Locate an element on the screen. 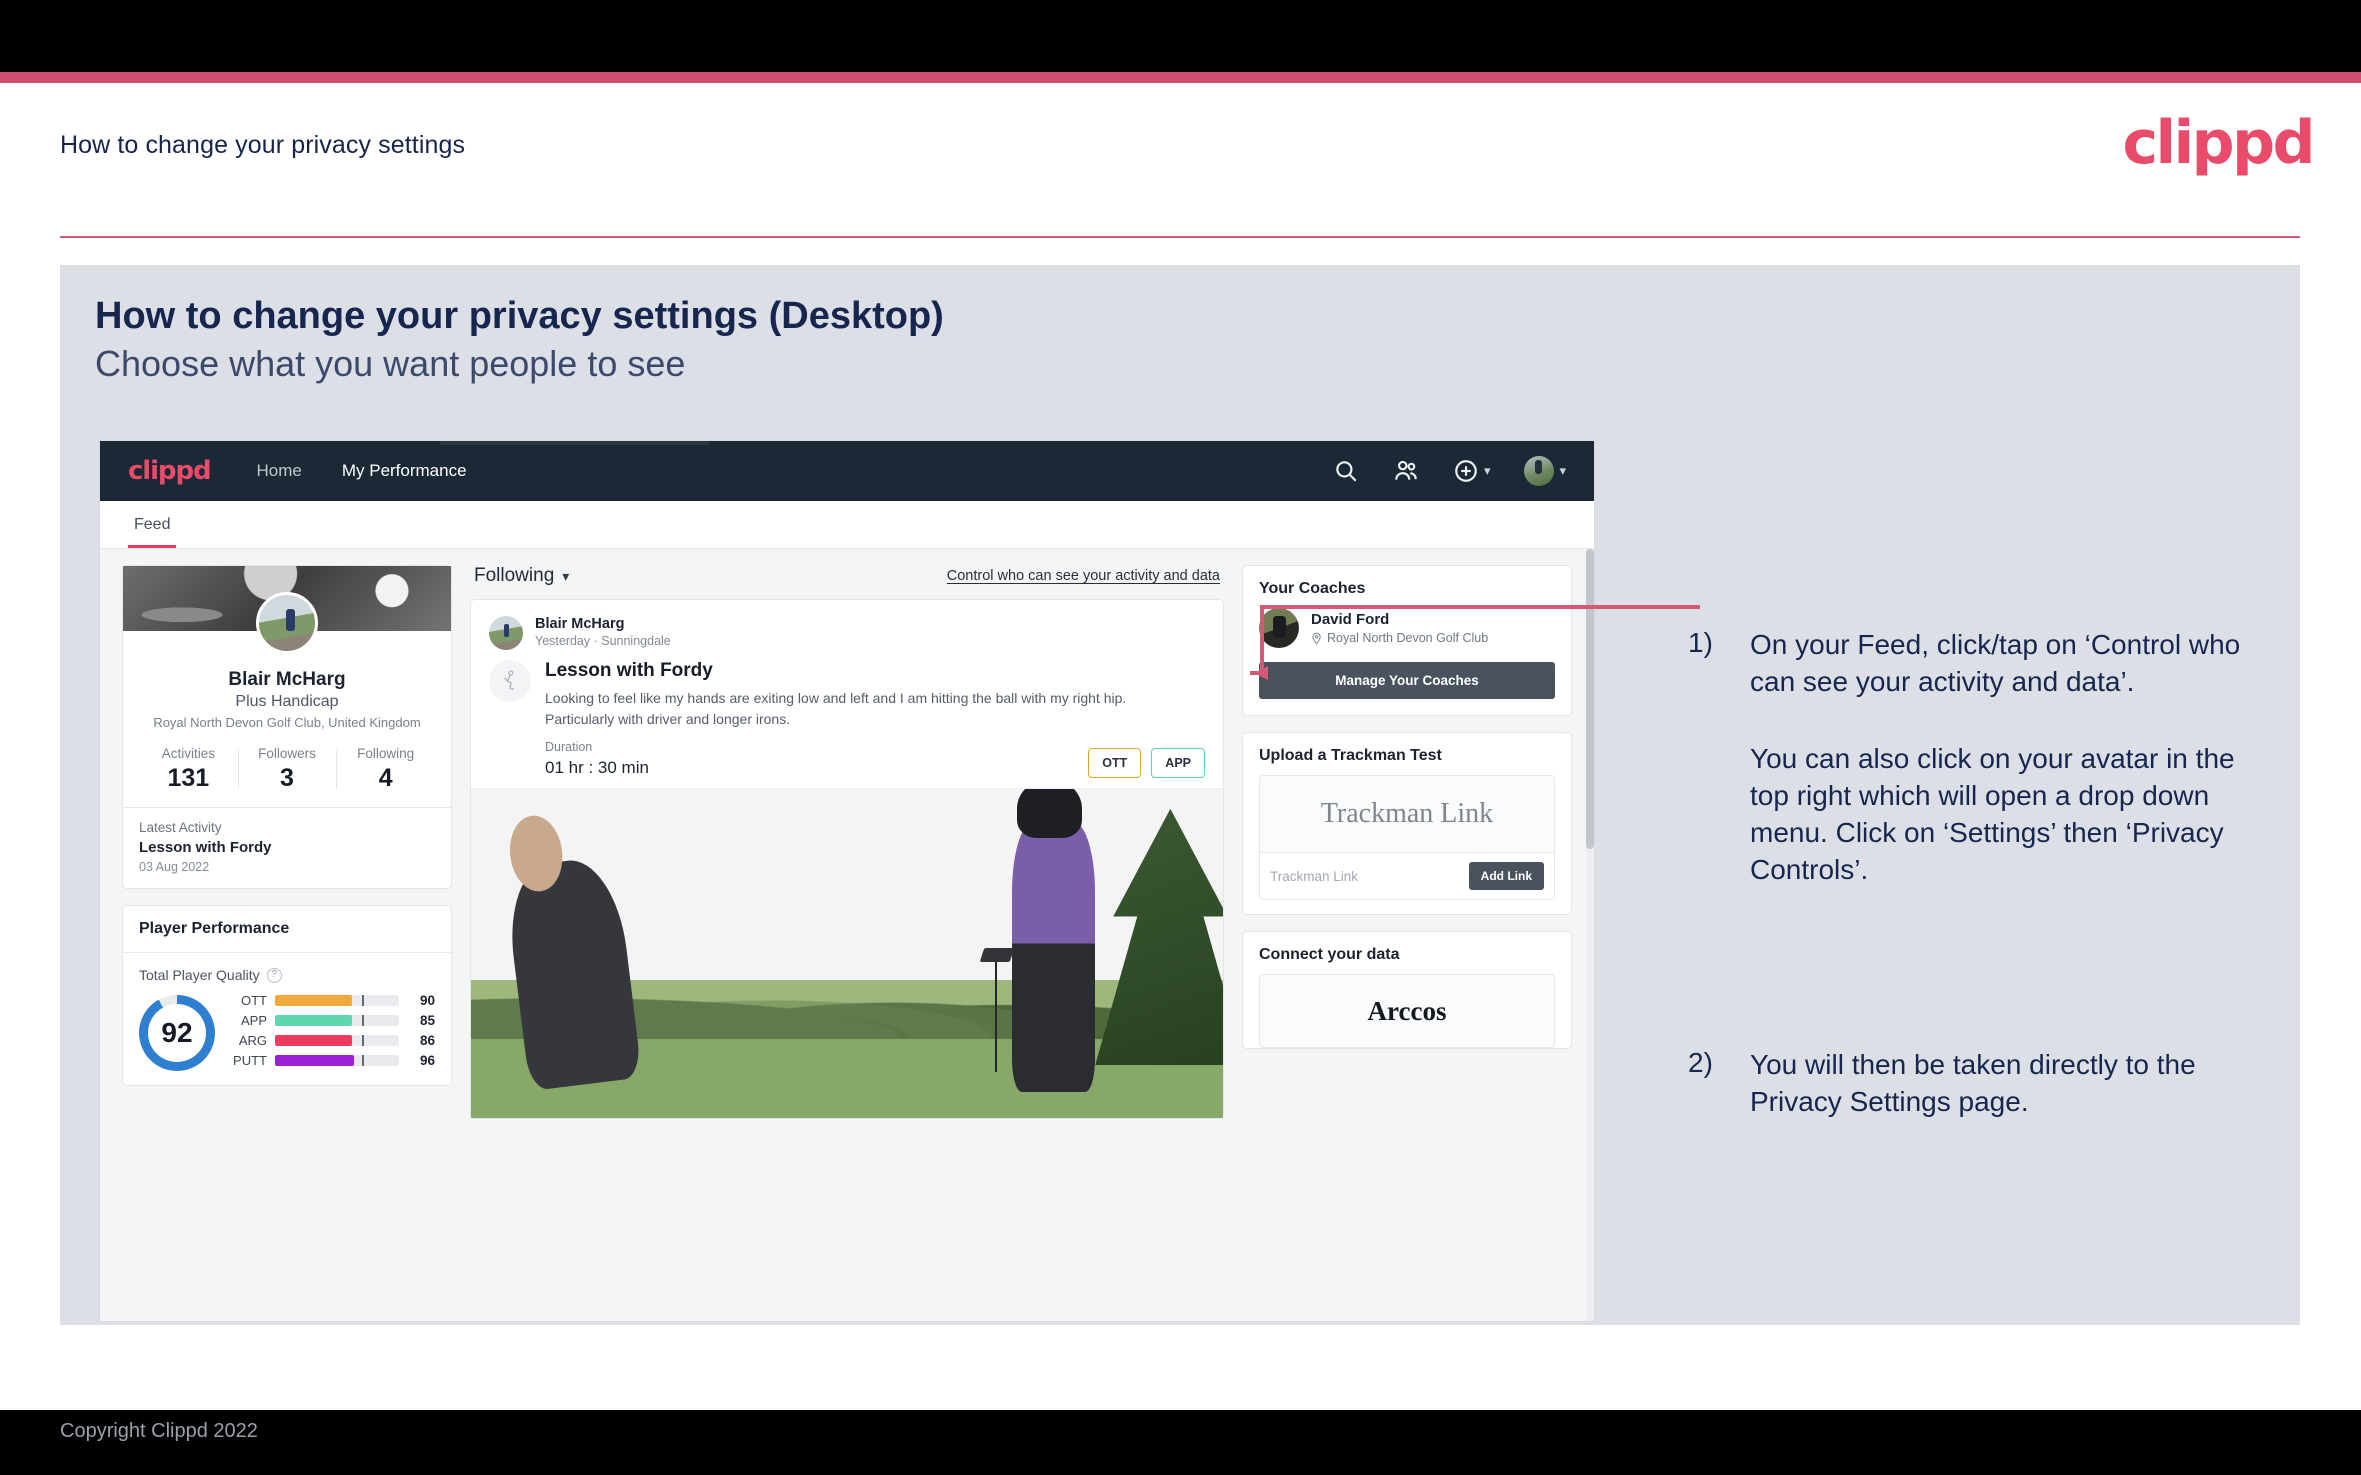  latest-activity-title: Lesson with Fordy is located at coordinates (287, 847).